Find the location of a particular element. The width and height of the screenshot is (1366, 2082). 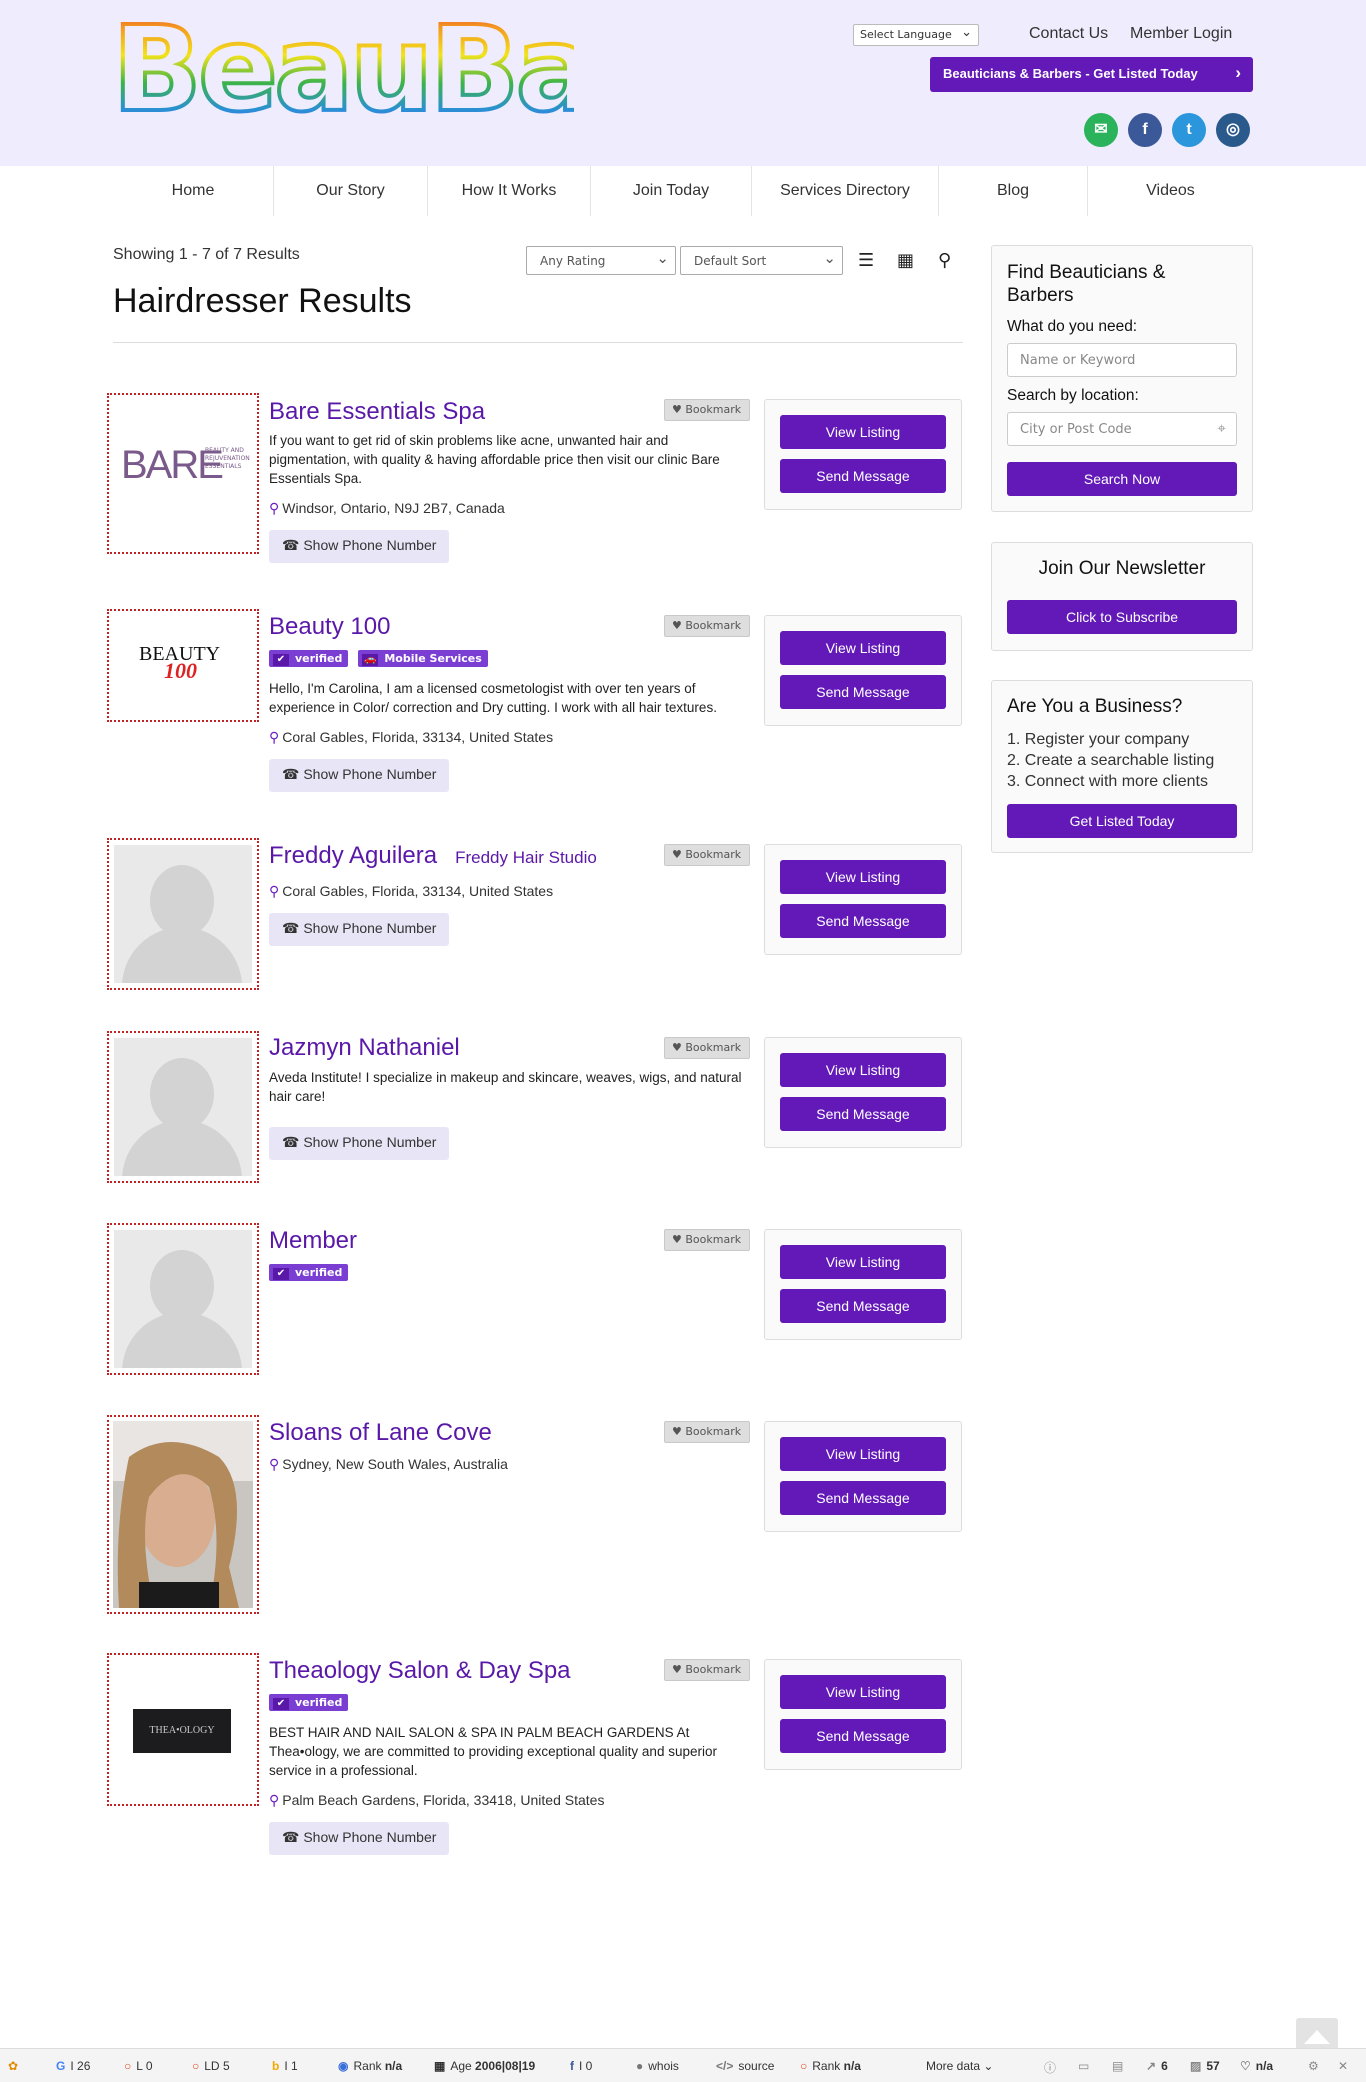

facebook-likes: fI 0 is located at coordinates (581, 2066).